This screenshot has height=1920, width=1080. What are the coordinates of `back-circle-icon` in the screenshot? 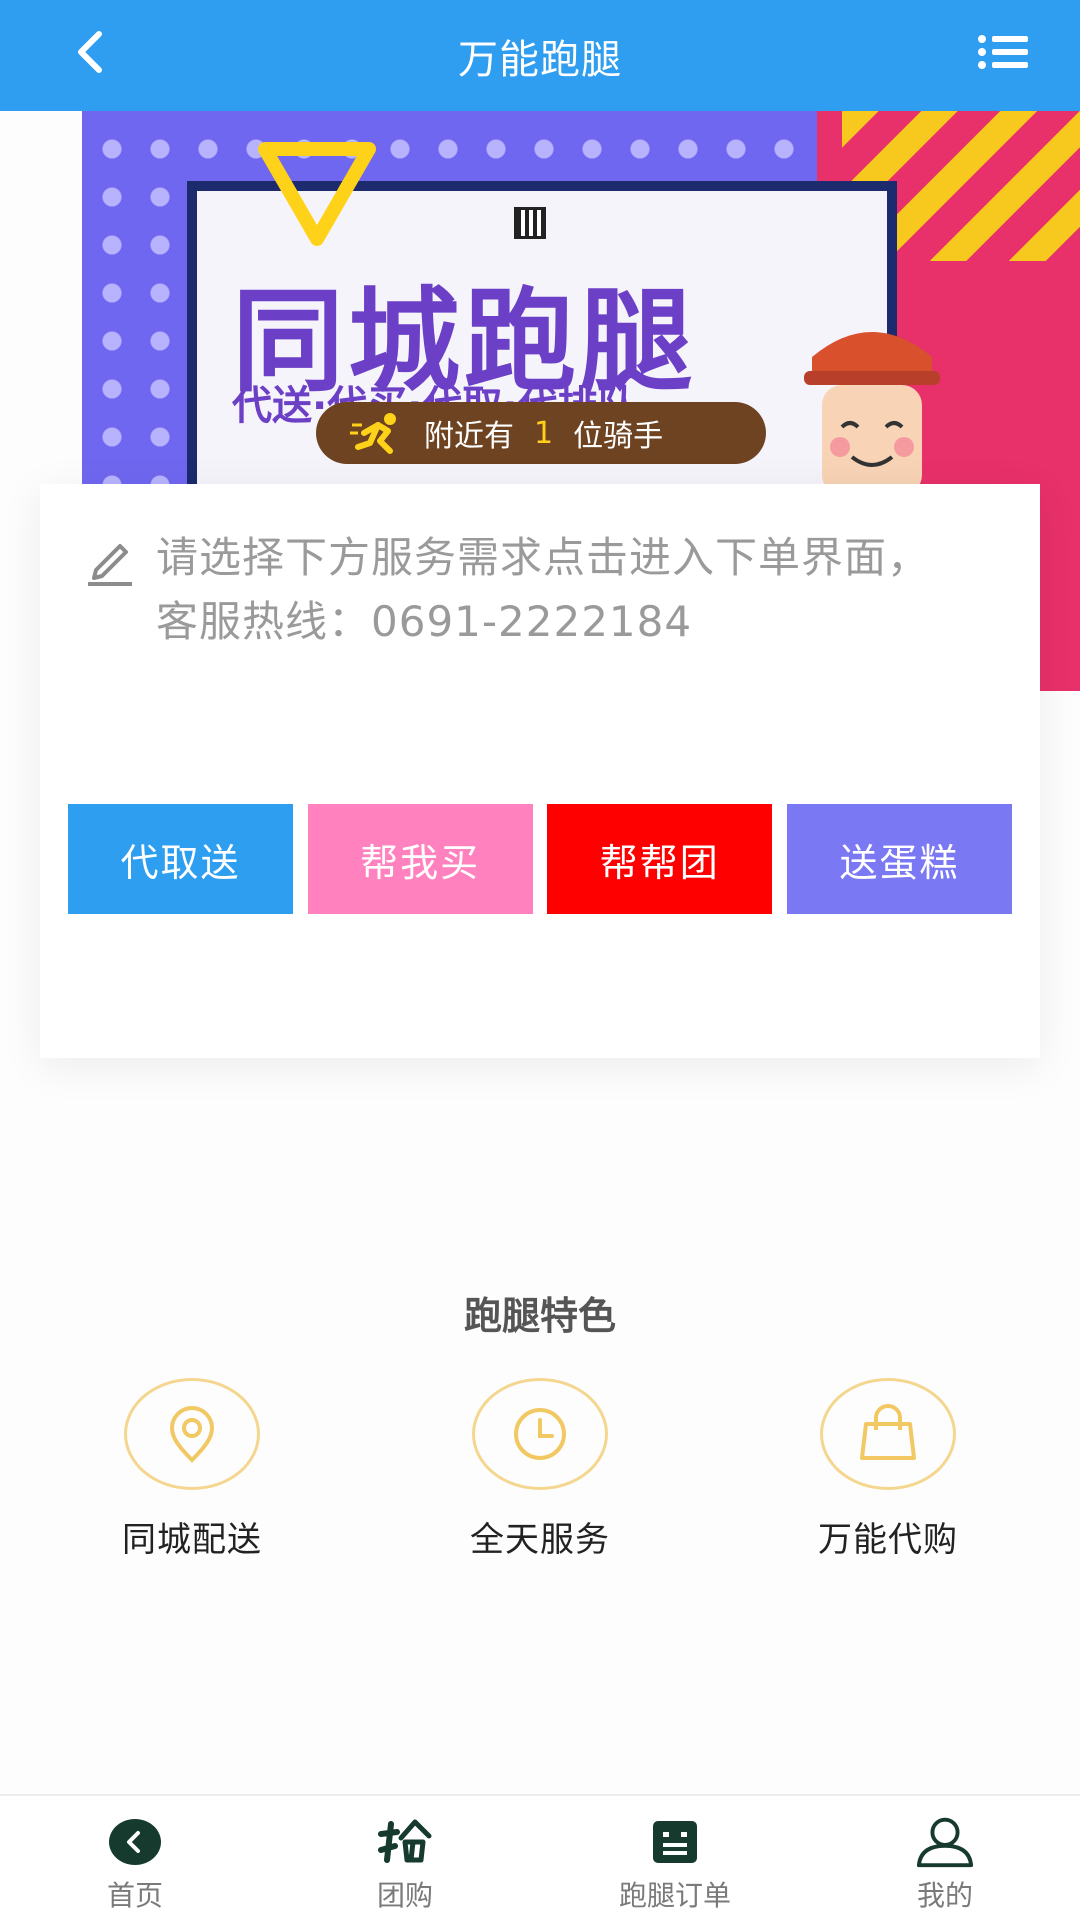 It's located at (135, 1842).